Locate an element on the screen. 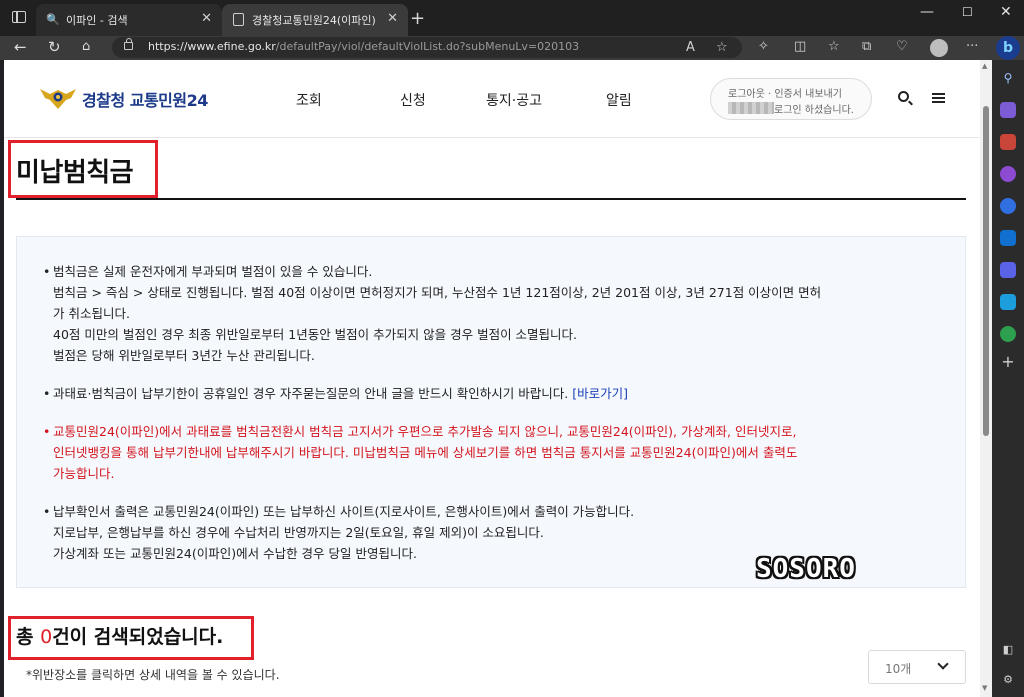 This screenshot has height=697, width=1024. maximize-icon: ☐ is located at coordinates (967, 12).